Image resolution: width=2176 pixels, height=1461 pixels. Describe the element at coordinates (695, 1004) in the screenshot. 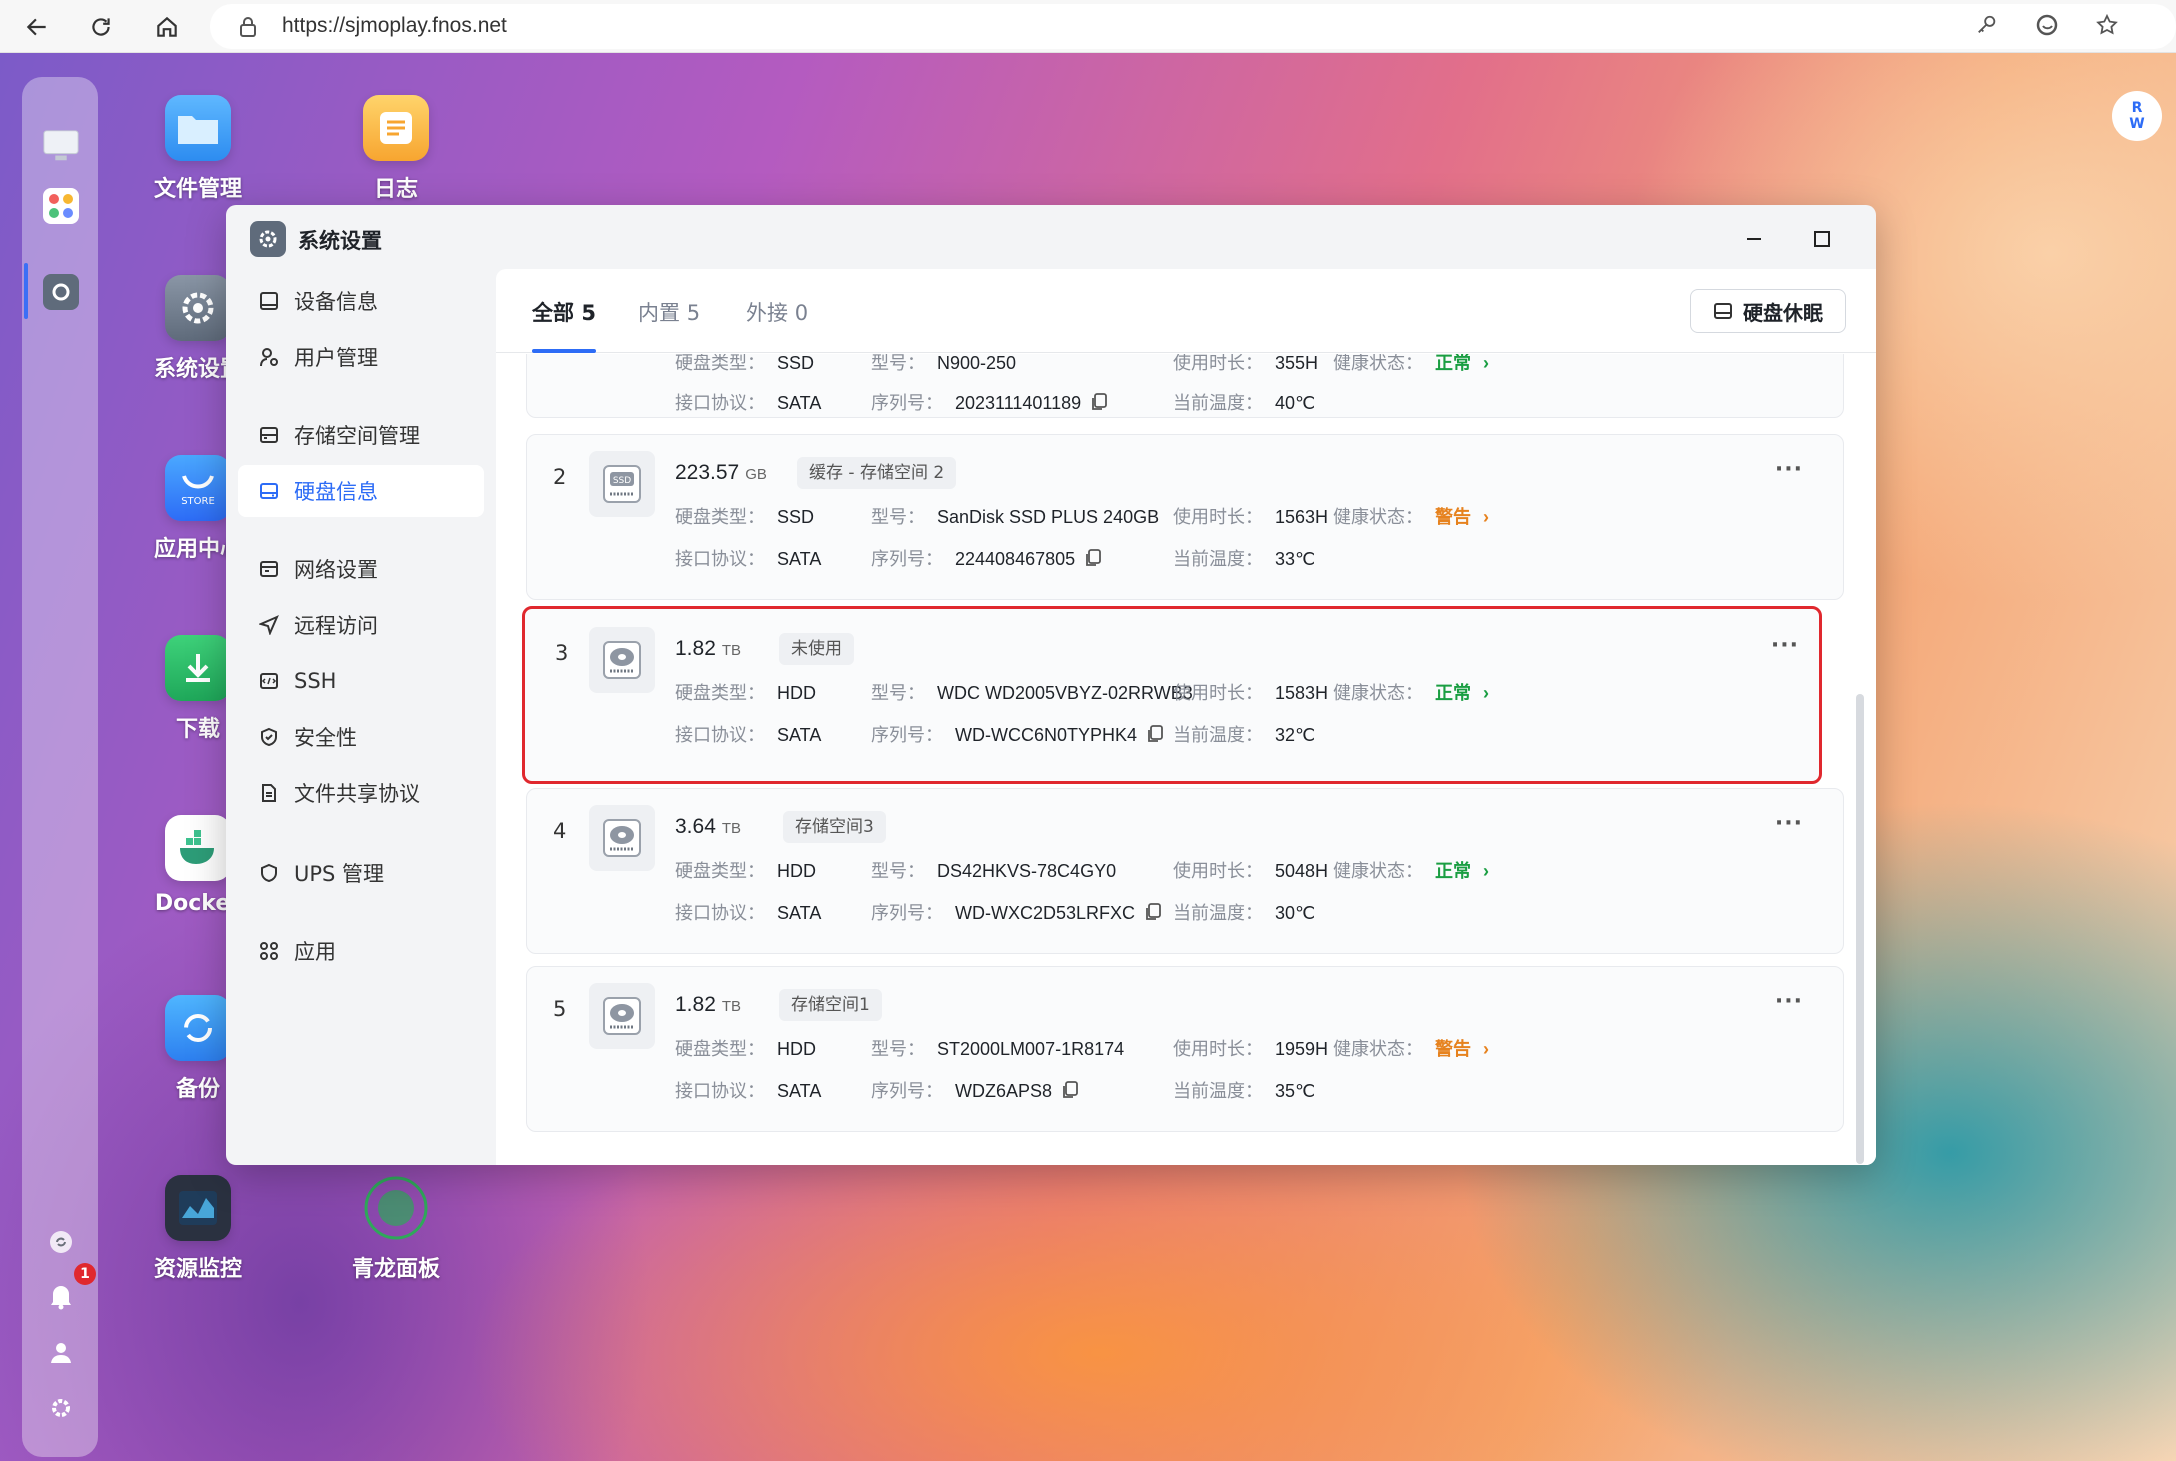

I see `capacity-value: 1.82` at that location.